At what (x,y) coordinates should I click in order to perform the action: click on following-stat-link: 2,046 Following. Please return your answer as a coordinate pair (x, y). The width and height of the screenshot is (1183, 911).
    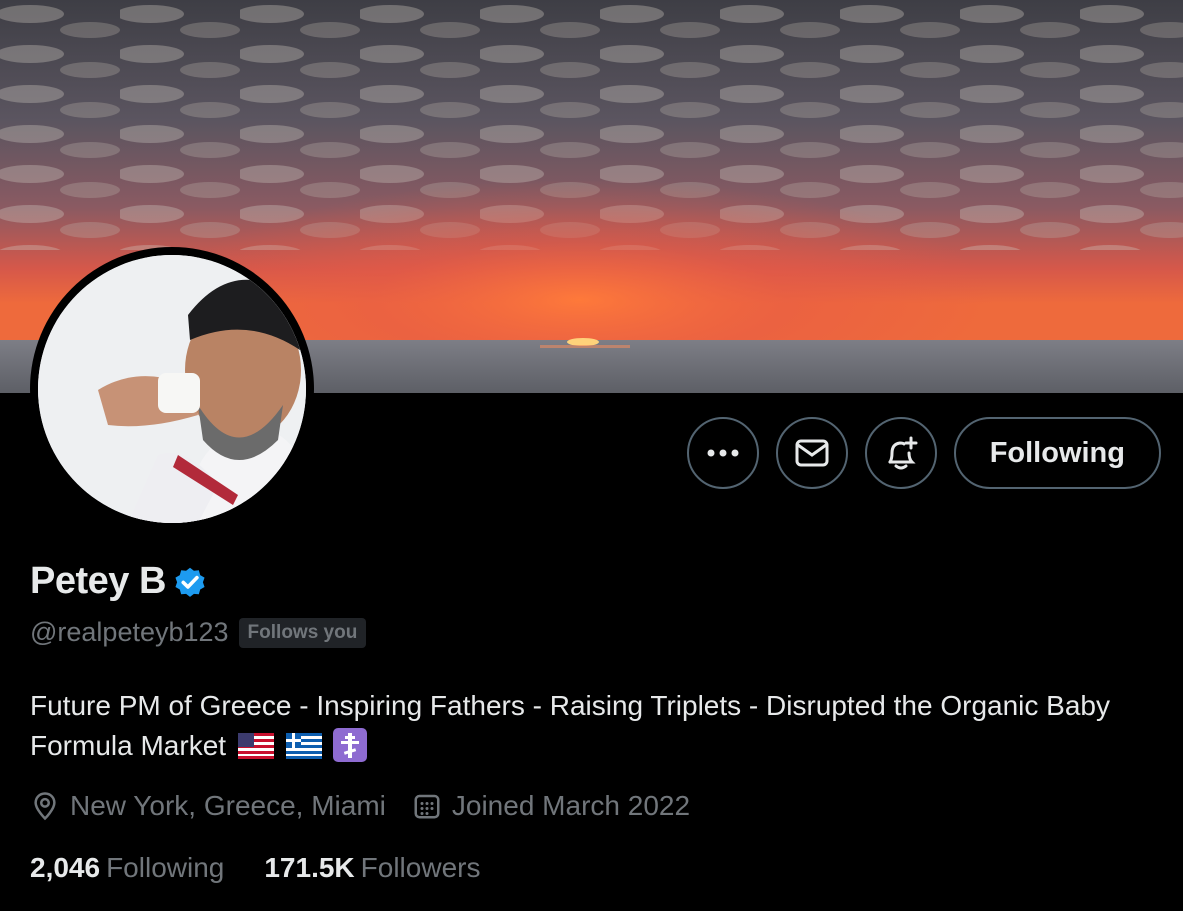
    Looking at the image, I should click on (127, 868).